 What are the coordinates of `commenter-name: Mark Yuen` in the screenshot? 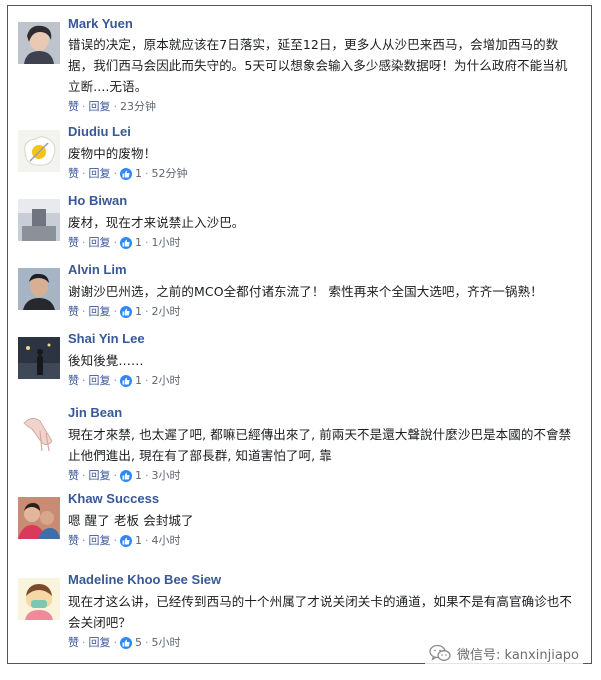 It's located at (323, 24).